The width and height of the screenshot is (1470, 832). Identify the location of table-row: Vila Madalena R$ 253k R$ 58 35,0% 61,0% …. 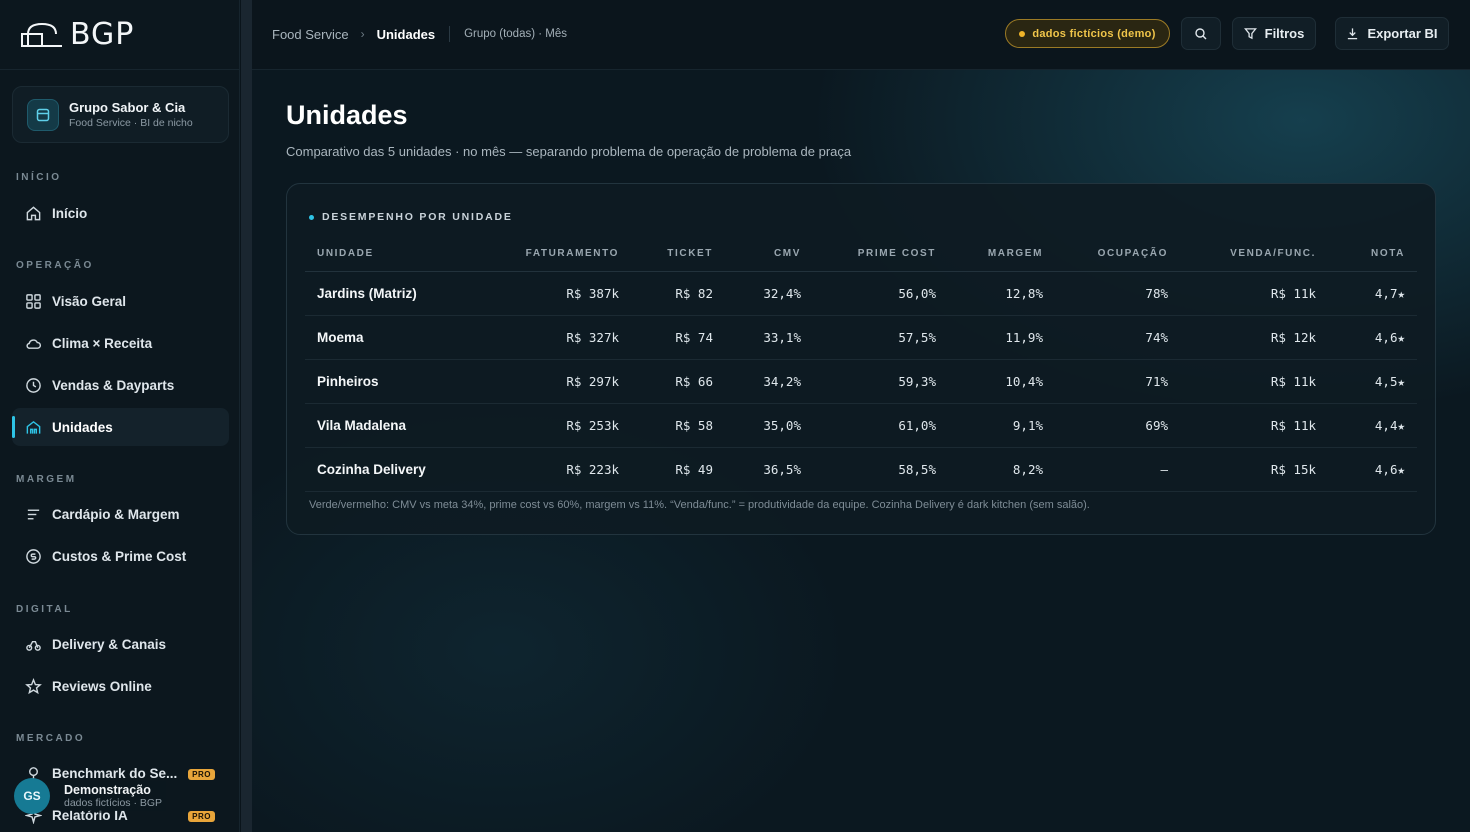
(861, 425).